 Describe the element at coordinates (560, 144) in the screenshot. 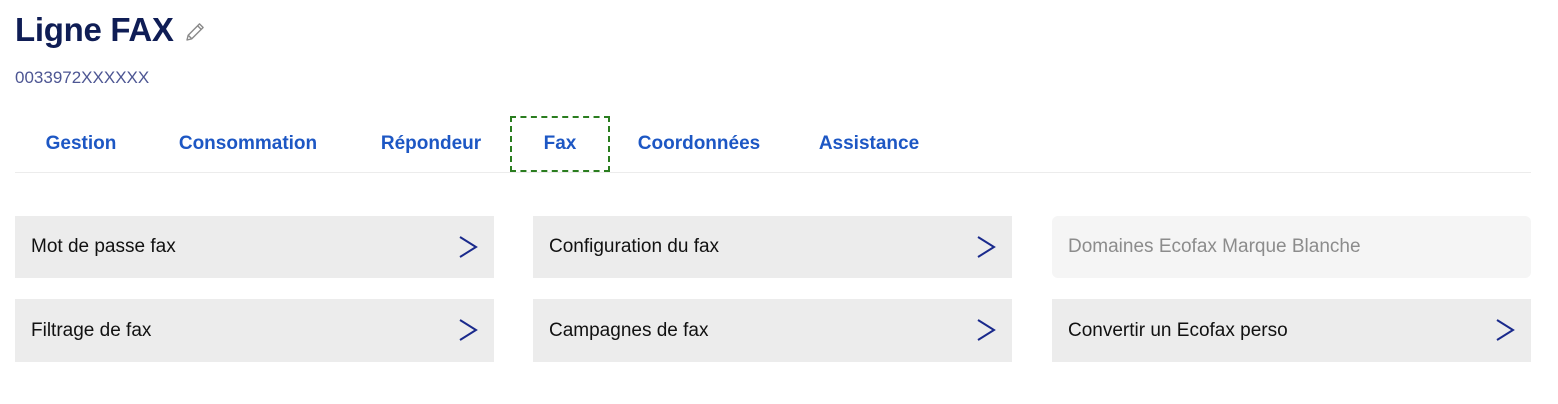

I see `tab-fax: Fax` at that location.